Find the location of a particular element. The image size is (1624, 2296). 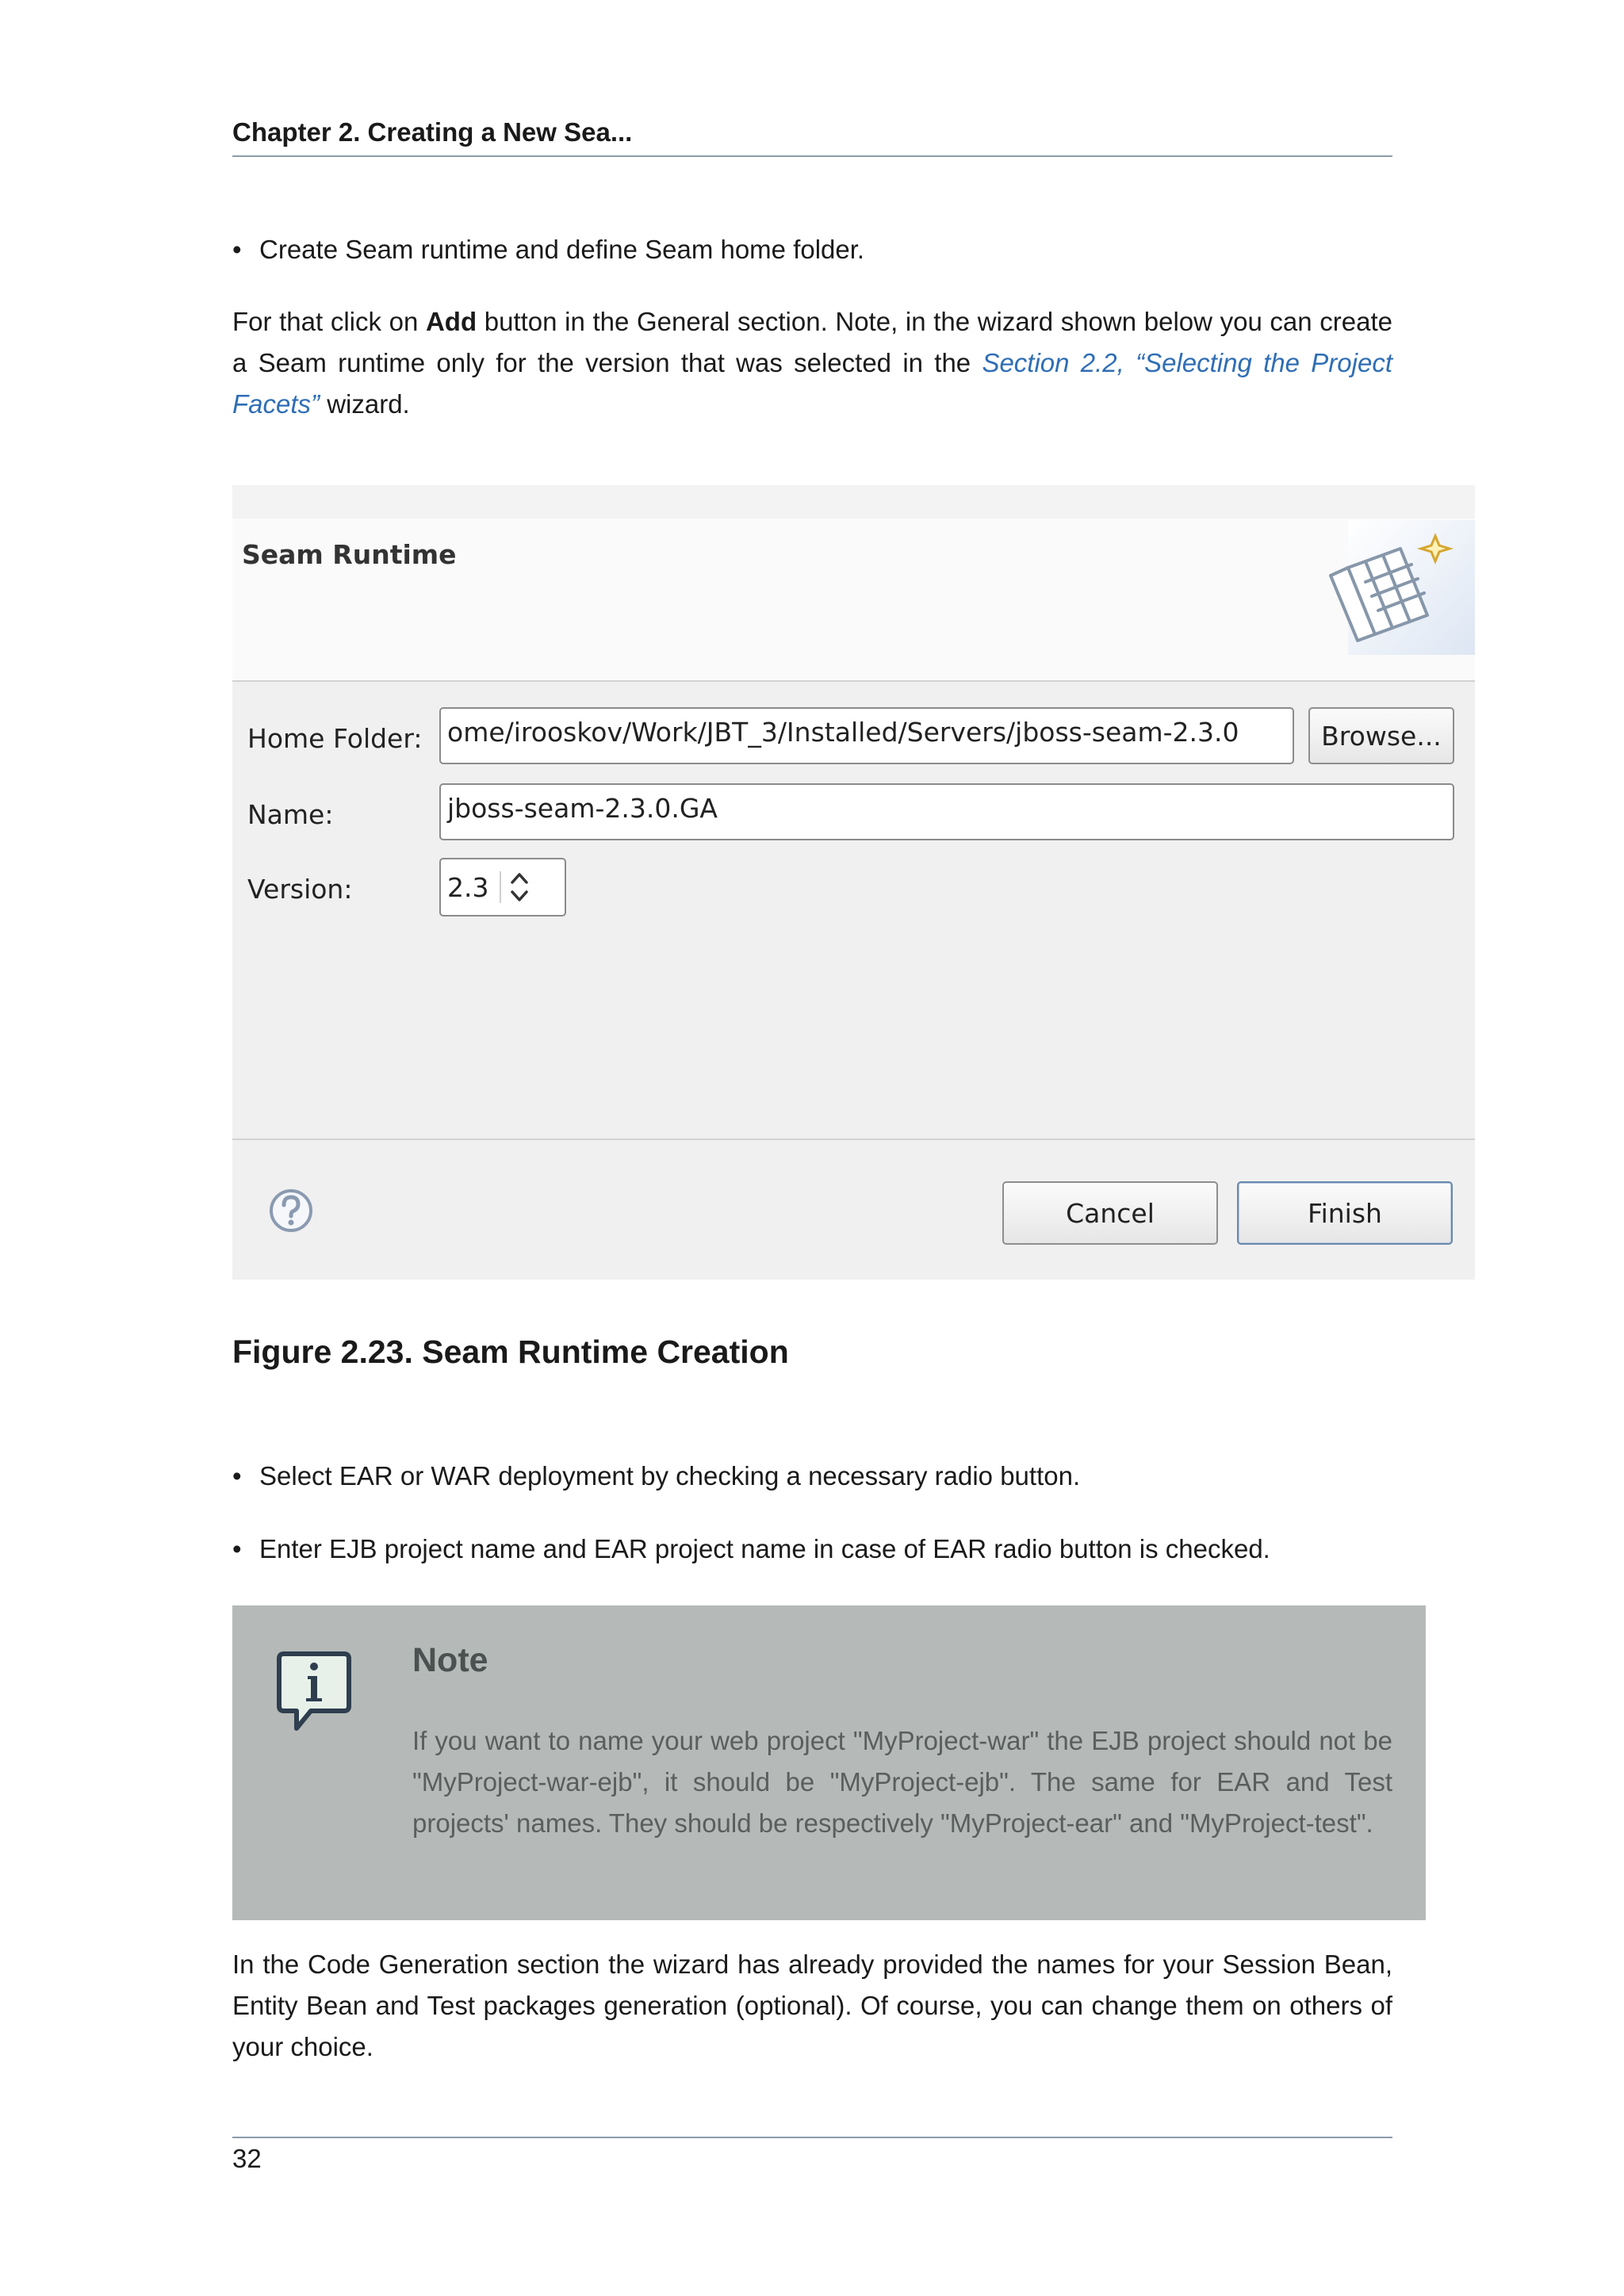

version-value: 2.3 is located at coordinates (468, 887).